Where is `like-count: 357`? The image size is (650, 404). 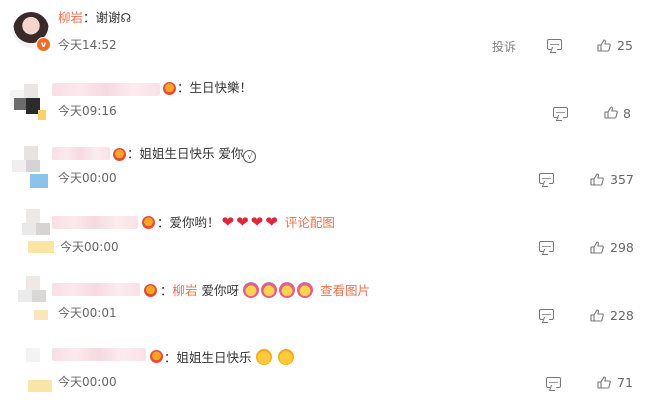 like-count: 357 is located at coordinates (622, 179).